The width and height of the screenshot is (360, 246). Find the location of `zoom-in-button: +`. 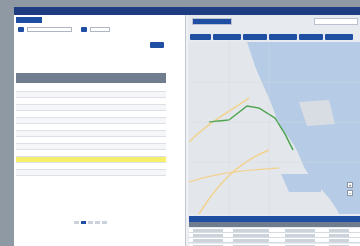

zoom-in-button: + is located at coordinates (350, 185).